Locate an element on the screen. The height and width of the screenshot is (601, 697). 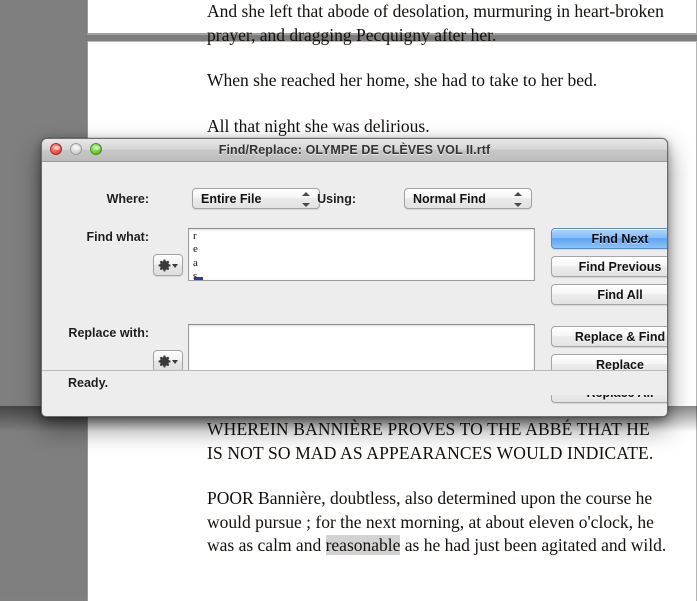
using-dropdown: Normal Find is located at coordinates (468, 198).